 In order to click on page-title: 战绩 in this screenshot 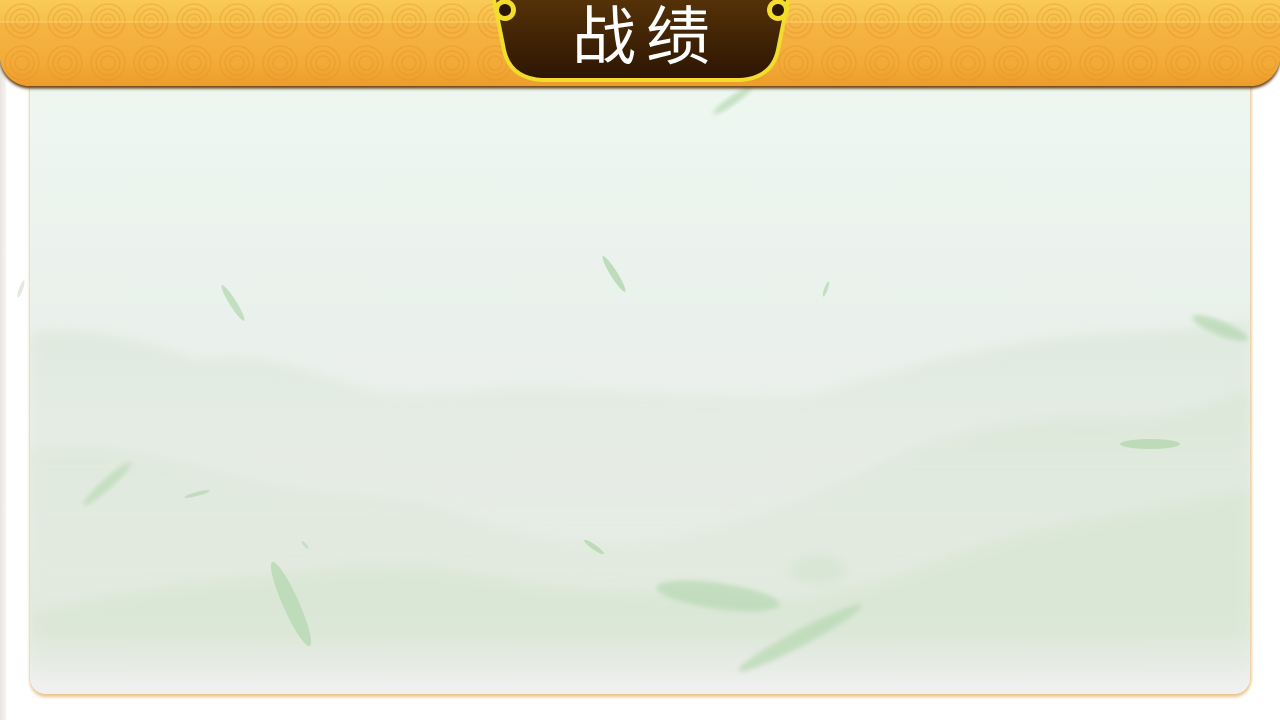, I will do `click(646, 38)`.